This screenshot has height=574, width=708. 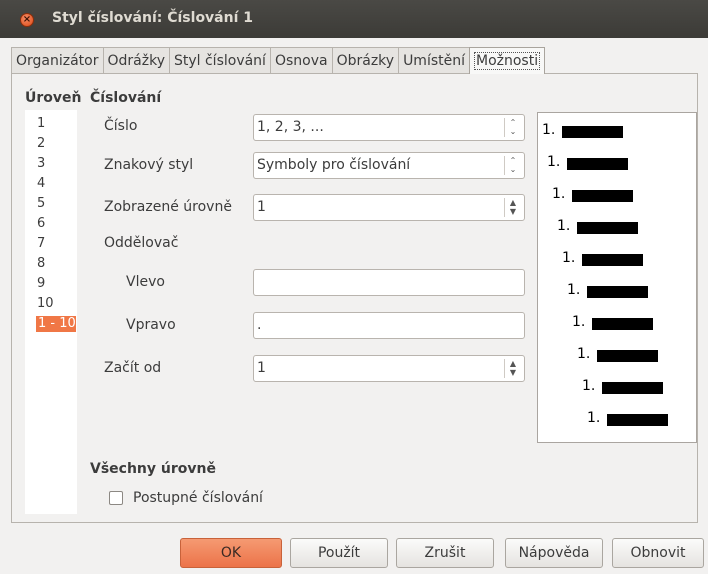 I want to click on zobrazene-urovne-value: 1, so click(x=261, y=207).